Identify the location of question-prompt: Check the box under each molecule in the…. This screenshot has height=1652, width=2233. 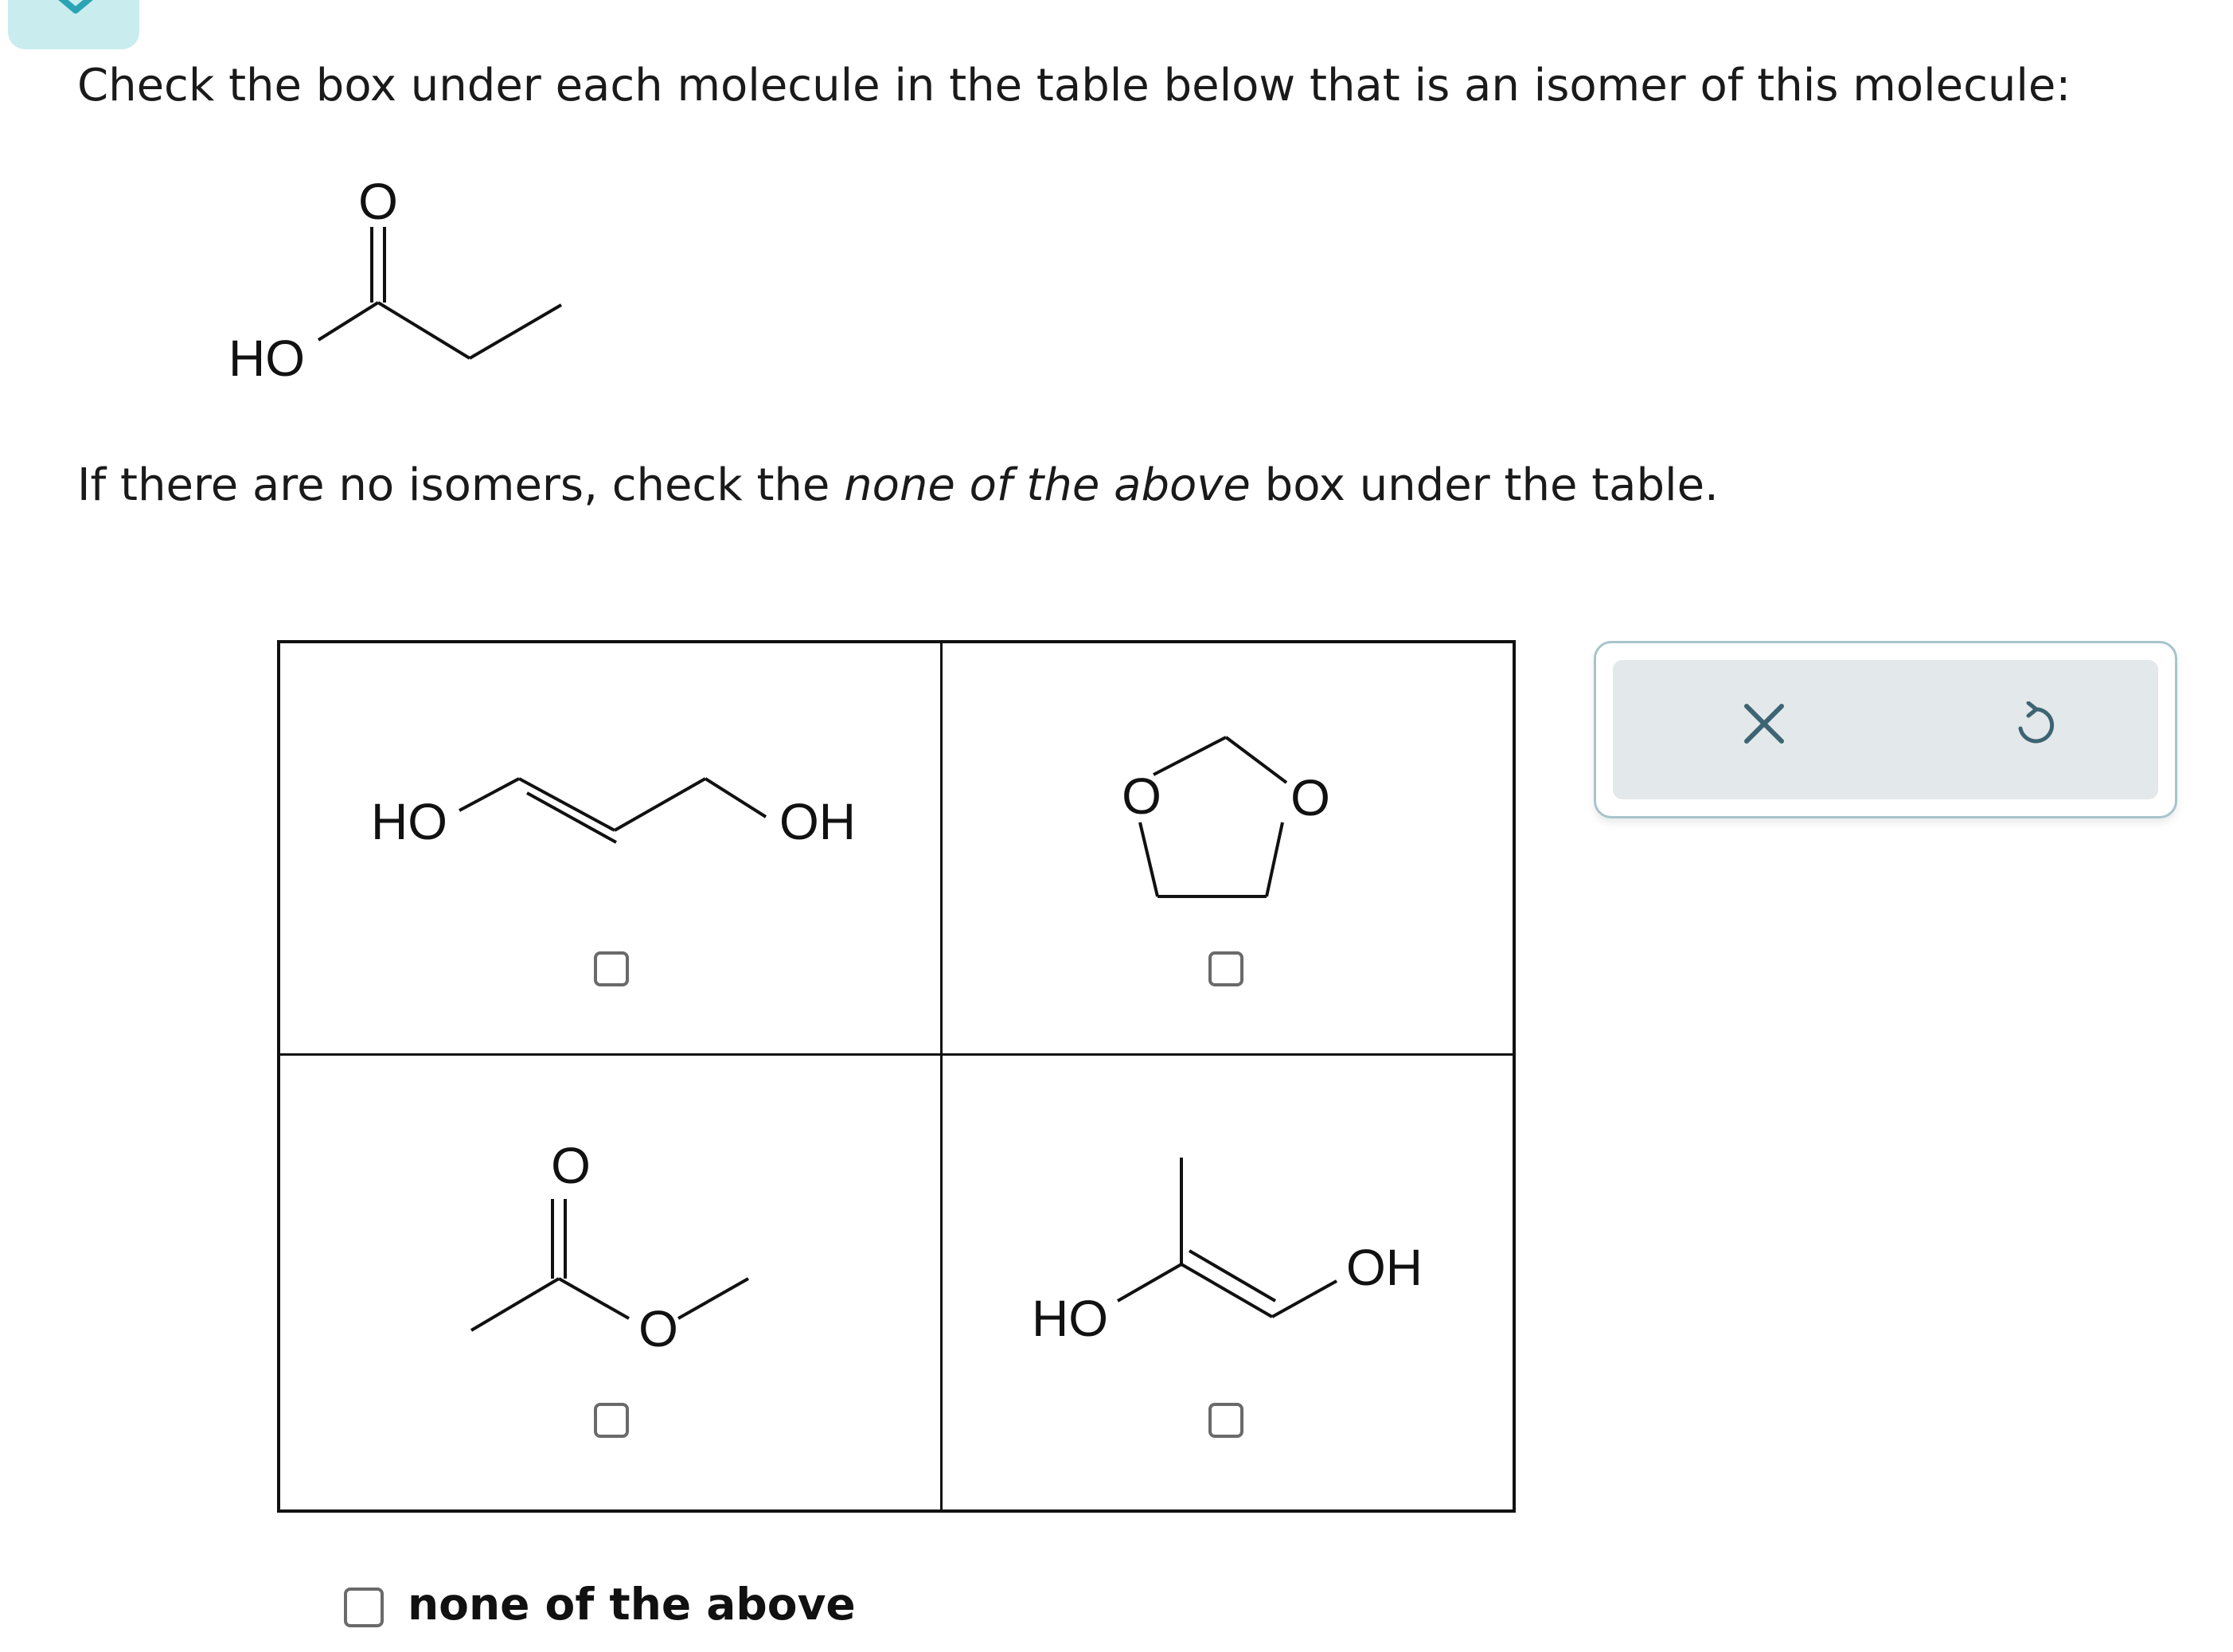
(1074, 85).